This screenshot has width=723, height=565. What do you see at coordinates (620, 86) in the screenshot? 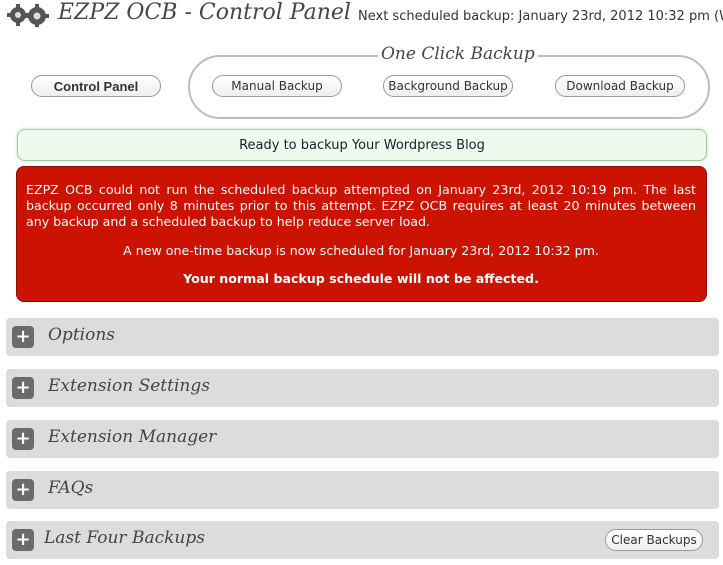
I see `download-backup-button: Download Backup` at bounding box center [620, 86].